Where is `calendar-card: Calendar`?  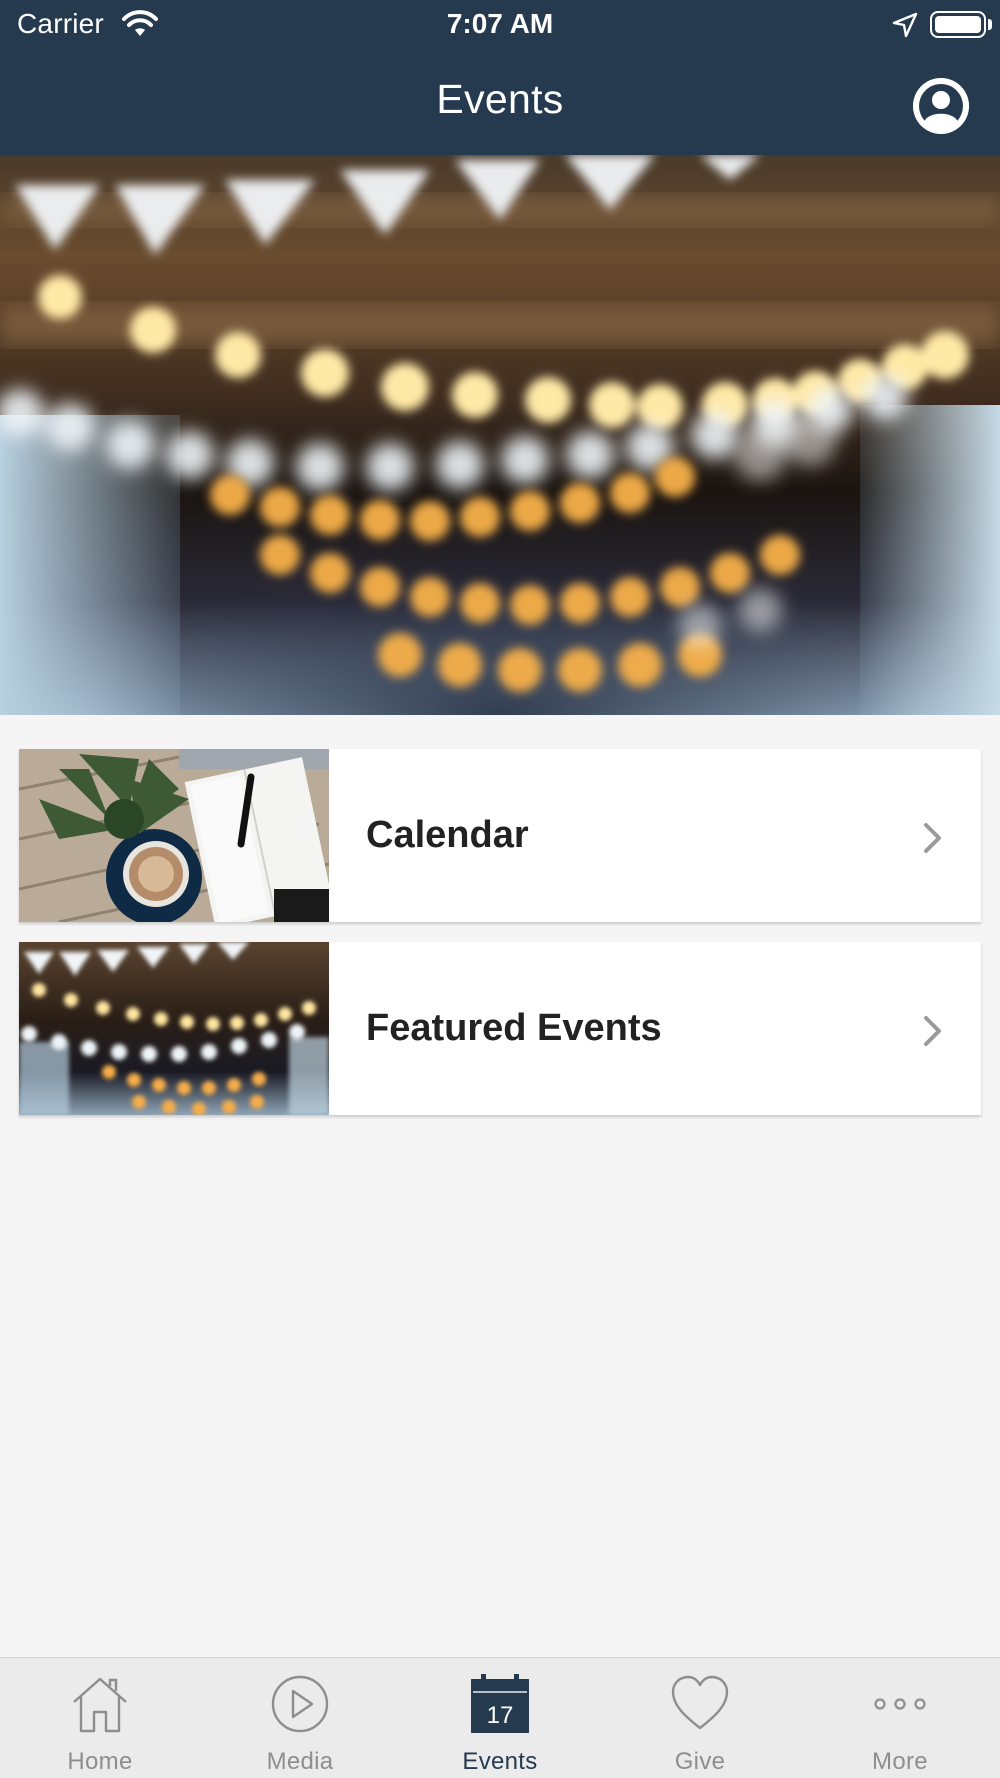 calendar-card: Calendar is located at coordinates (500, 835).